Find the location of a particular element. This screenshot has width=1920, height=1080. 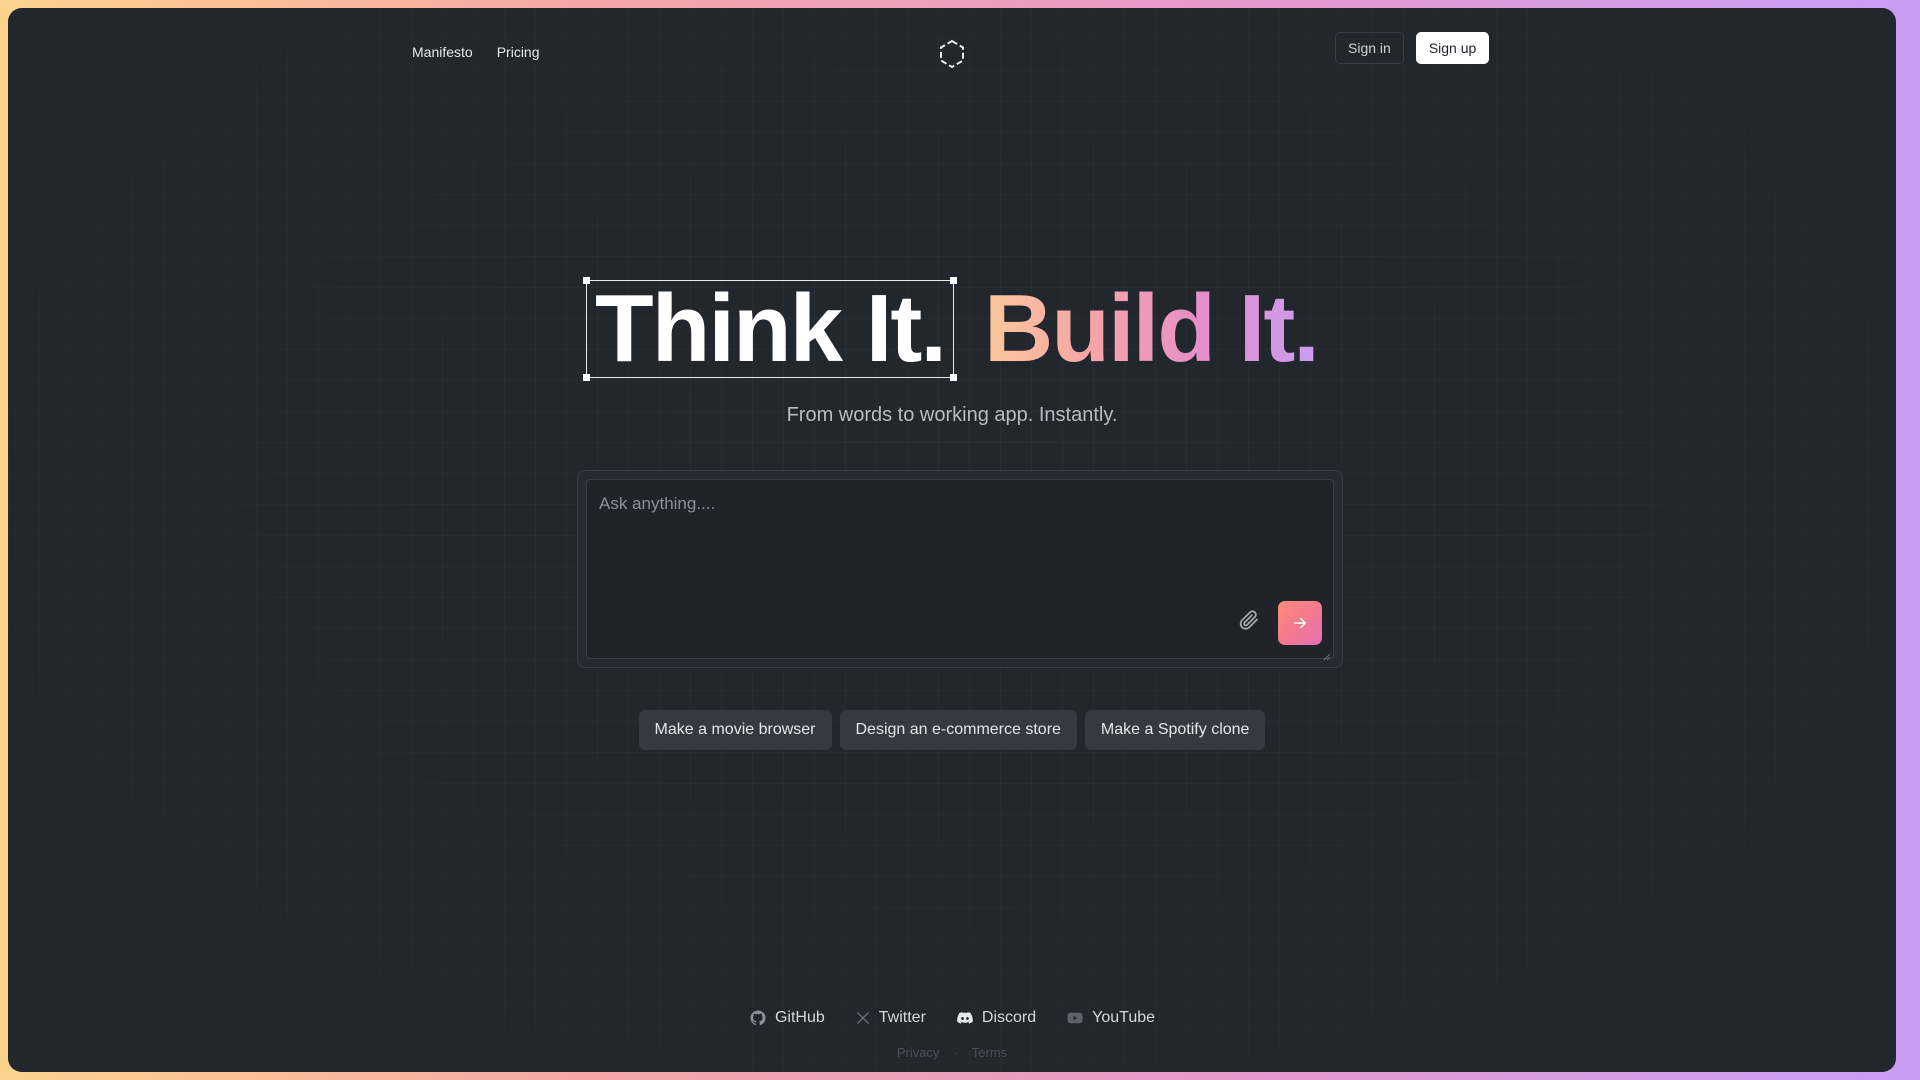

discord-icon is located at coordinates (965, 1018).